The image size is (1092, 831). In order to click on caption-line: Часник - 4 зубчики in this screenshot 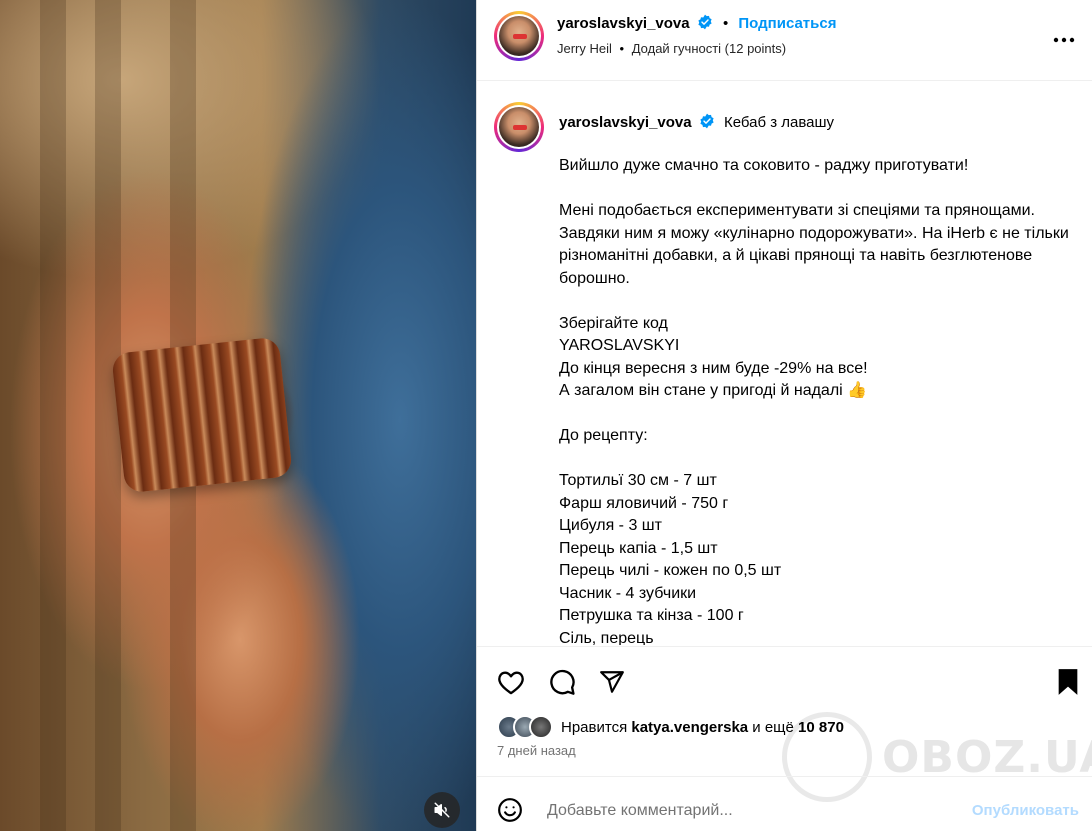, I will do `click(628, 593)`.